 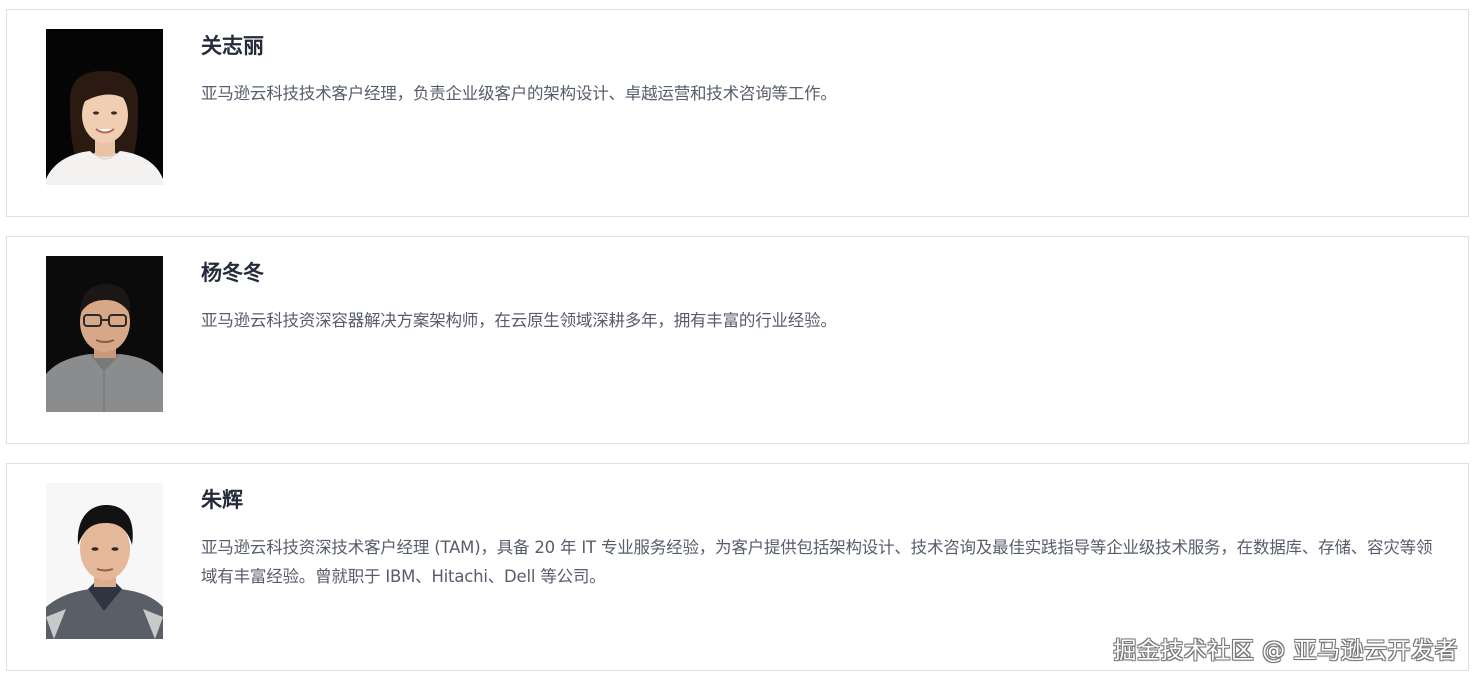 What do you see at coordinates (519, 320) in the screenshot?
I see `speaker-bio: 亚马逊云科技资深容器解决方案架构师，在云原生领域深耕多年，拥有丰富的行业经验。` at bounding box center [519, 320].